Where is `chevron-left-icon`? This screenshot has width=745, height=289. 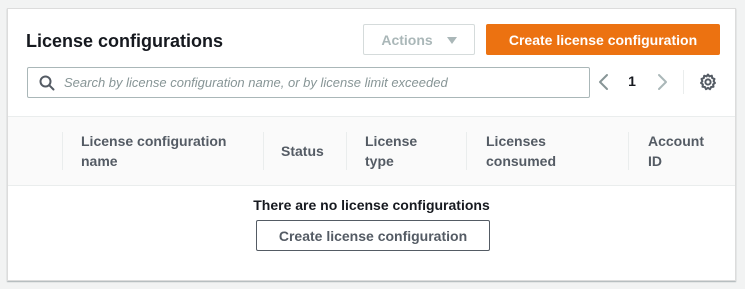
chevron-left-icon is located at coordinates (604, 82).